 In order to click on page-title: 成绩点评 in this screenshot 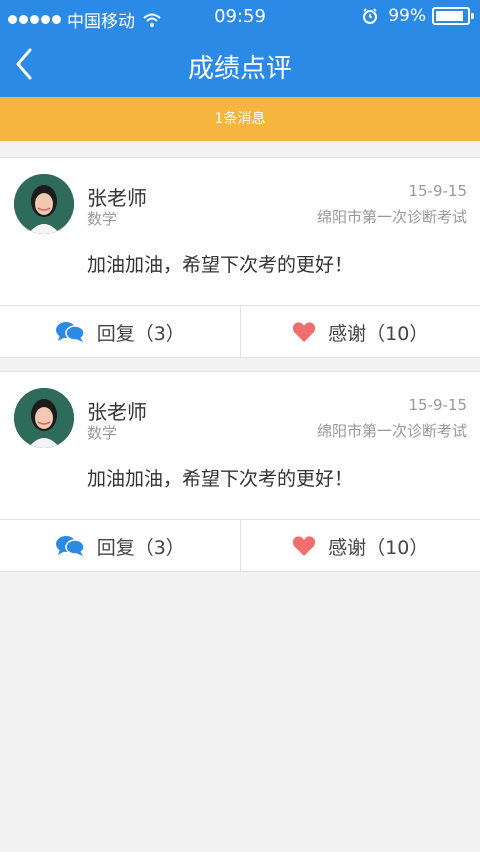, I will do `click(239, 69)`.